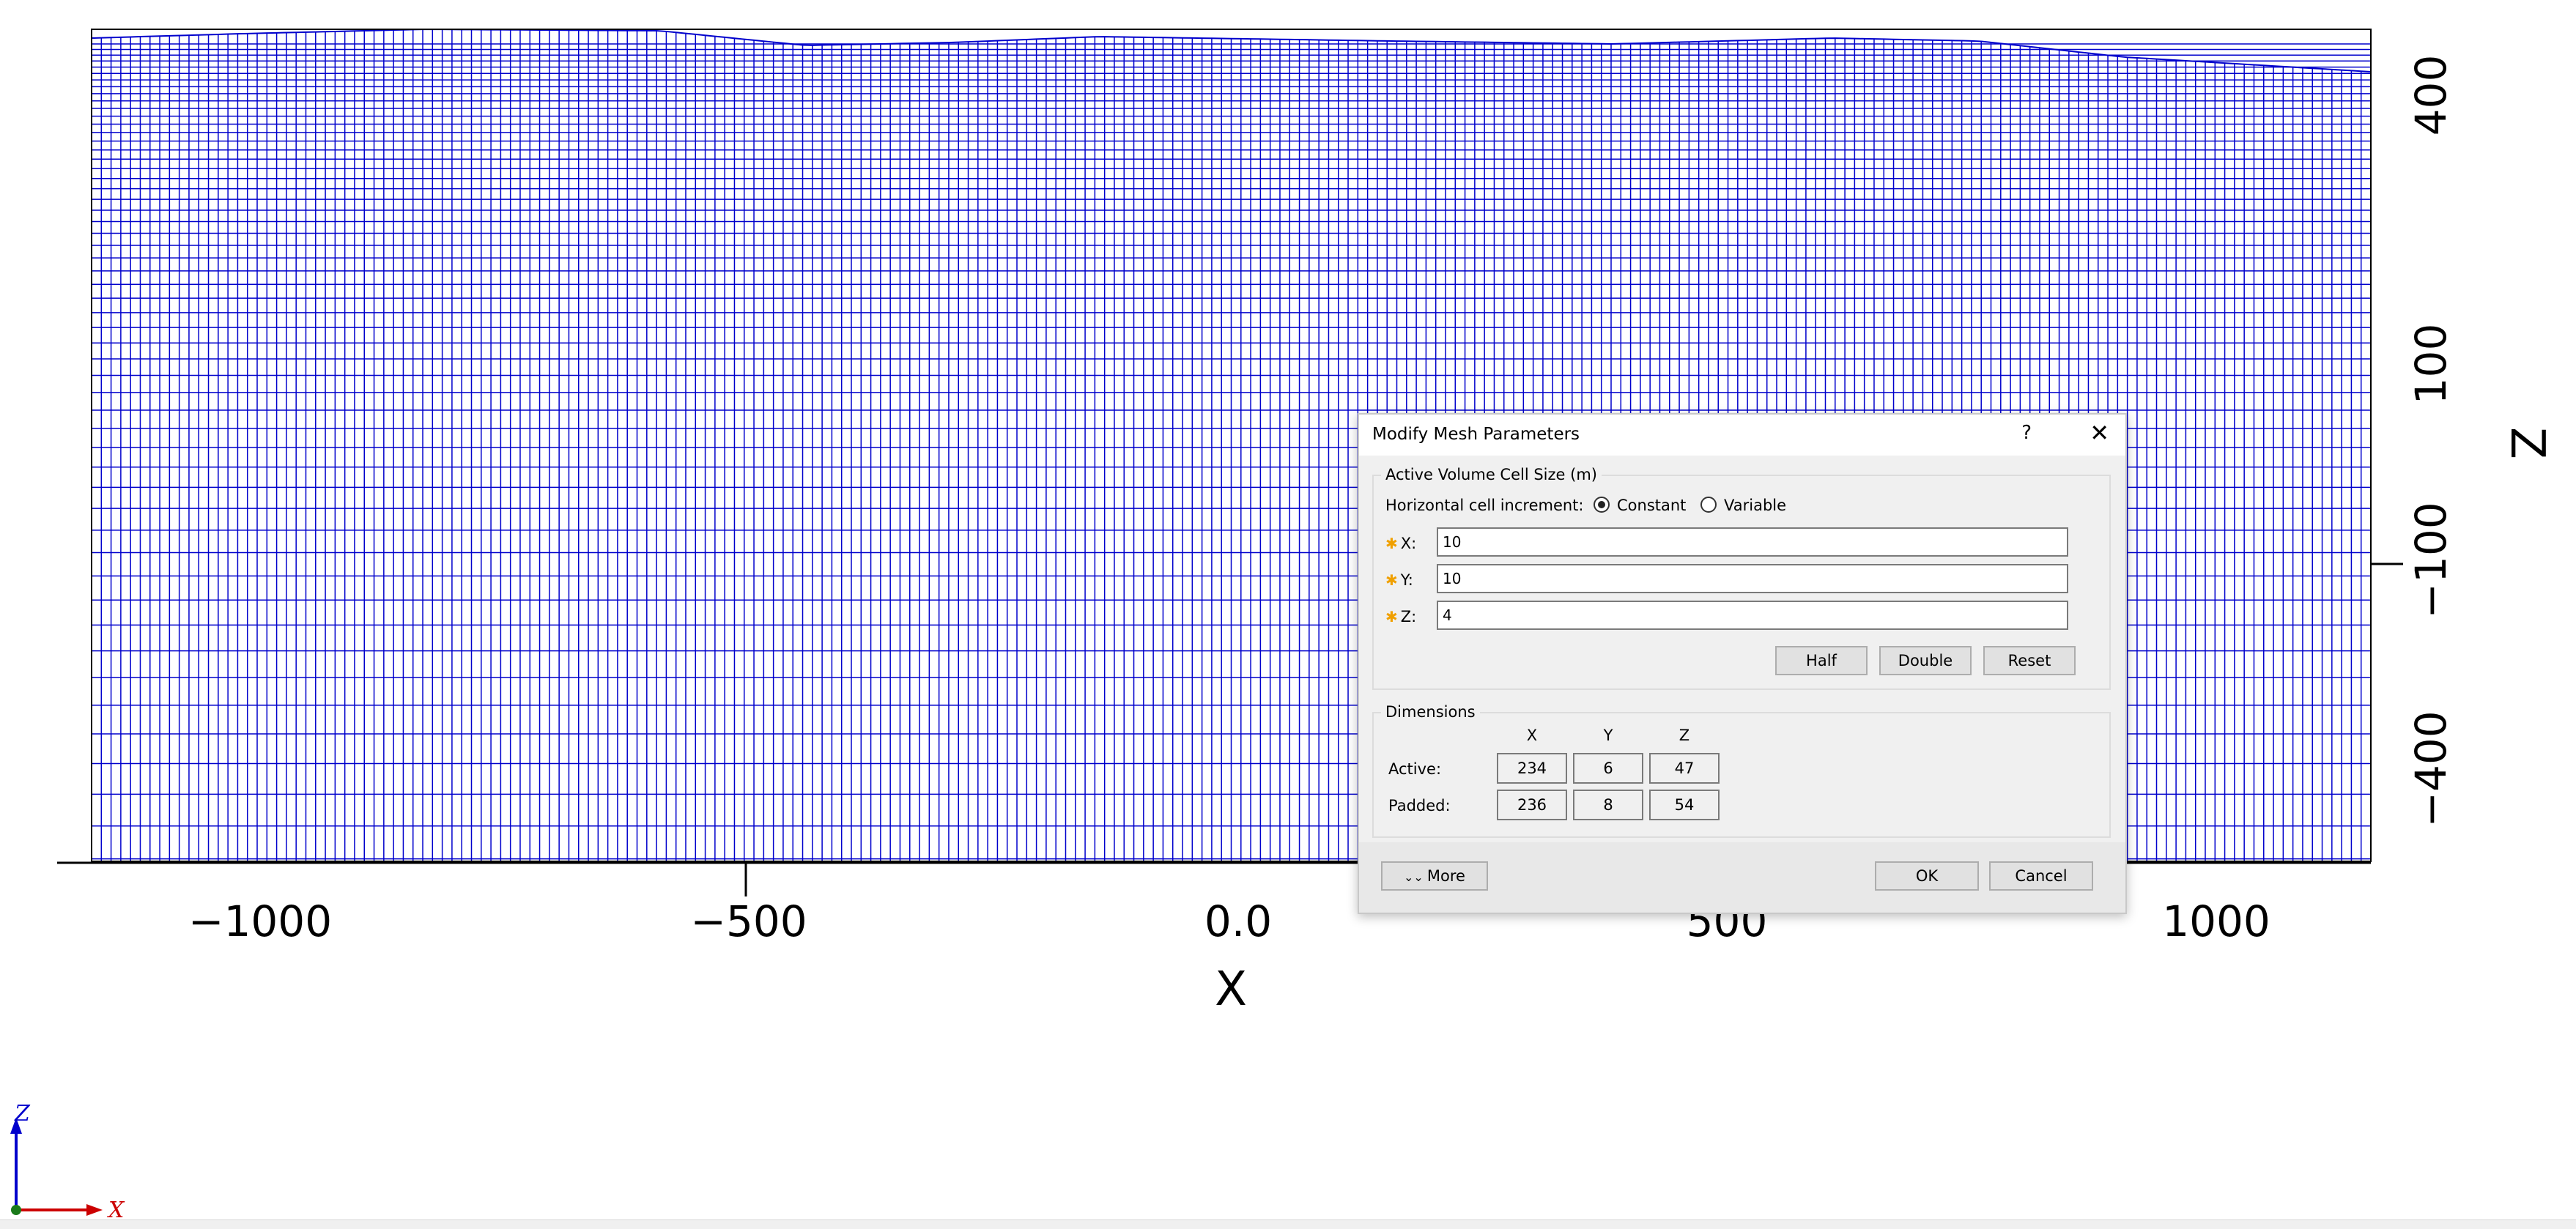 This screenshot has height=1229, width=2576. I want to click on padded-x-value: 236, so click(1532, 805).